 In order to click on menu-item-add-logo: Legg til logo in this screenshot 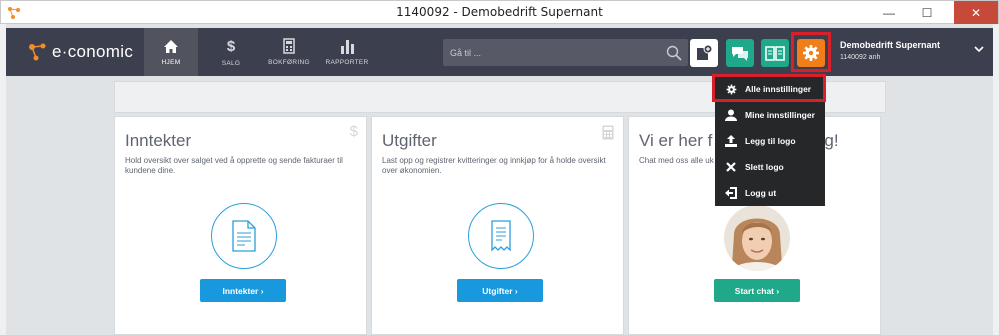, I will do `click(770, 141)`.